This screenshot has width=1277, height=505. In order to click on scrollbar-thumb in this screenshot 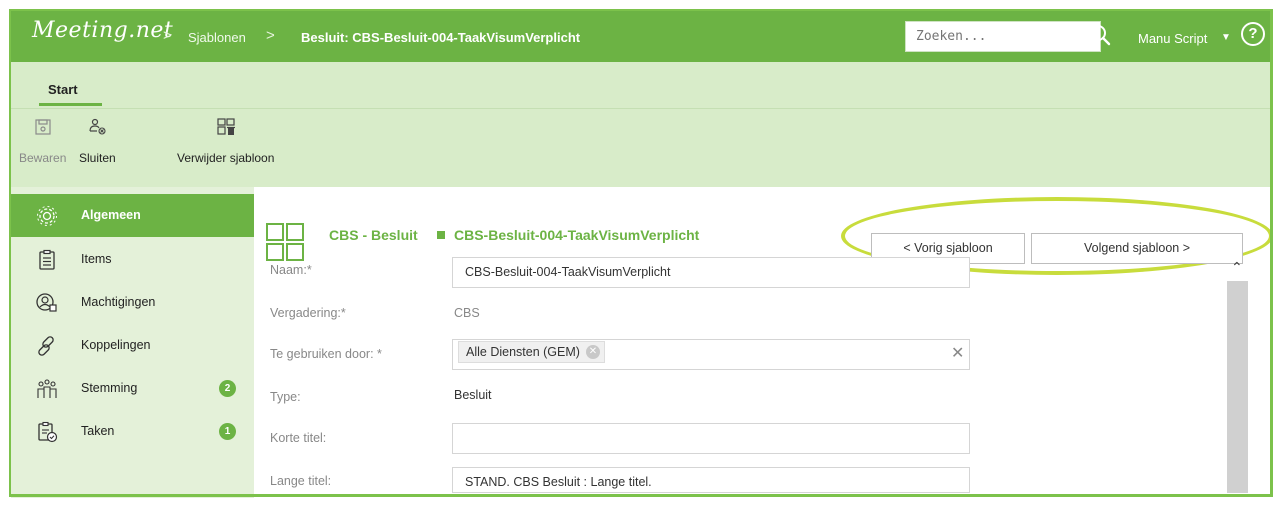, I will do `click(1237, 387)`.